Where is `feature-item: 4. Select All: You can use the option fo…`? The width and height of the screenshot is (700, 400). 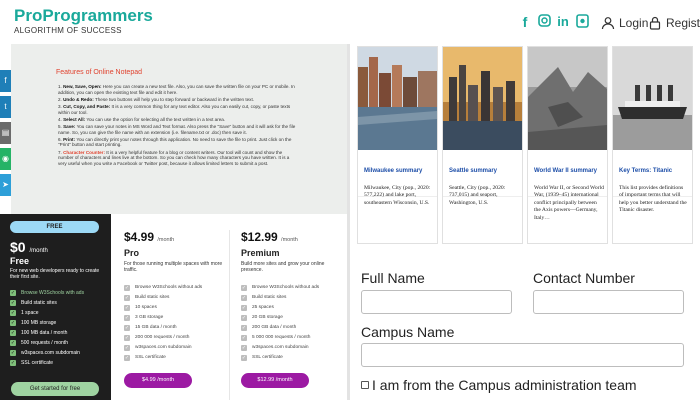 feature-item: 4. Select All: You can use the option fo… is located at coordinates (142, 119).